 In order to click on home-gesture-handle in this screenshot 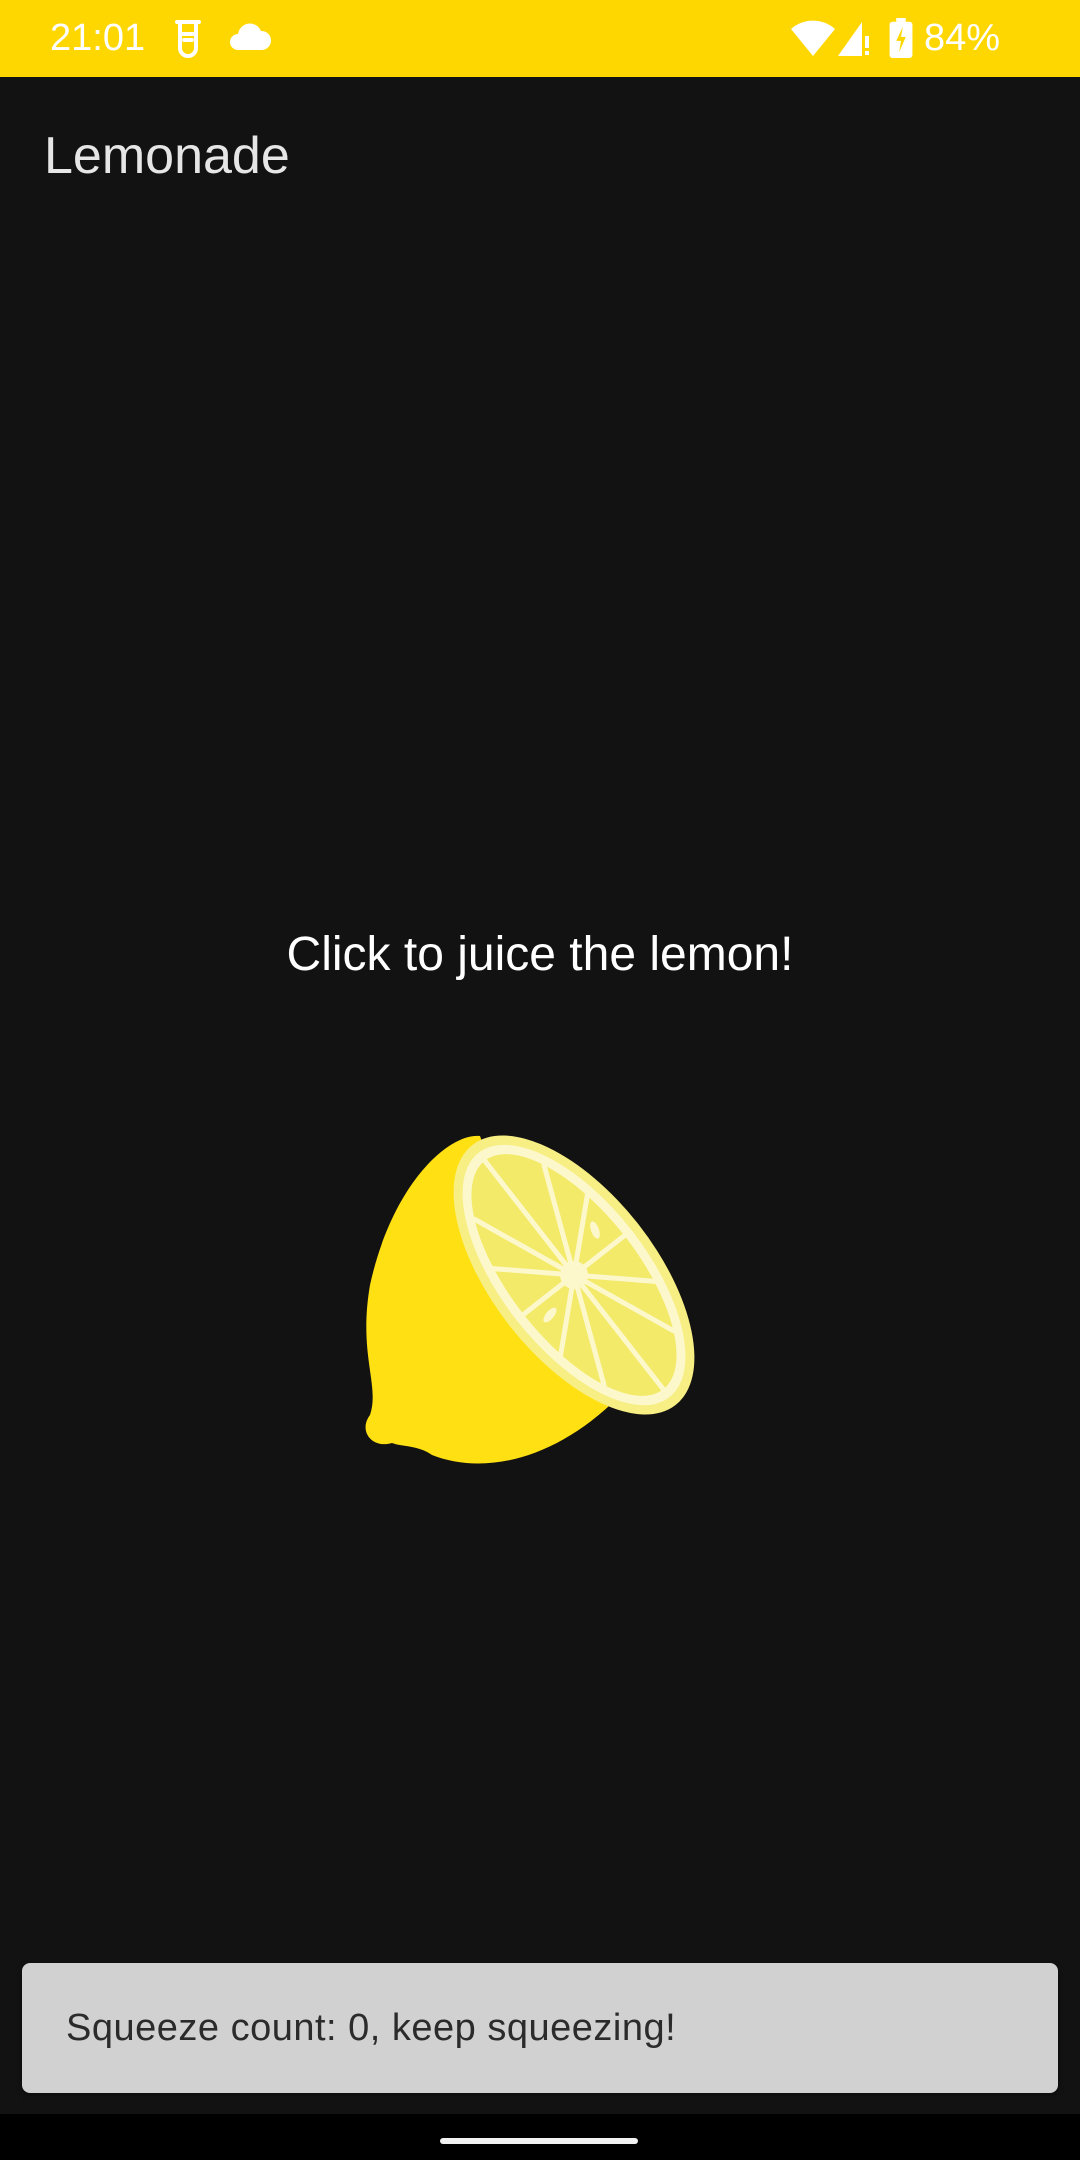, I will do `click(539, 2141)`.